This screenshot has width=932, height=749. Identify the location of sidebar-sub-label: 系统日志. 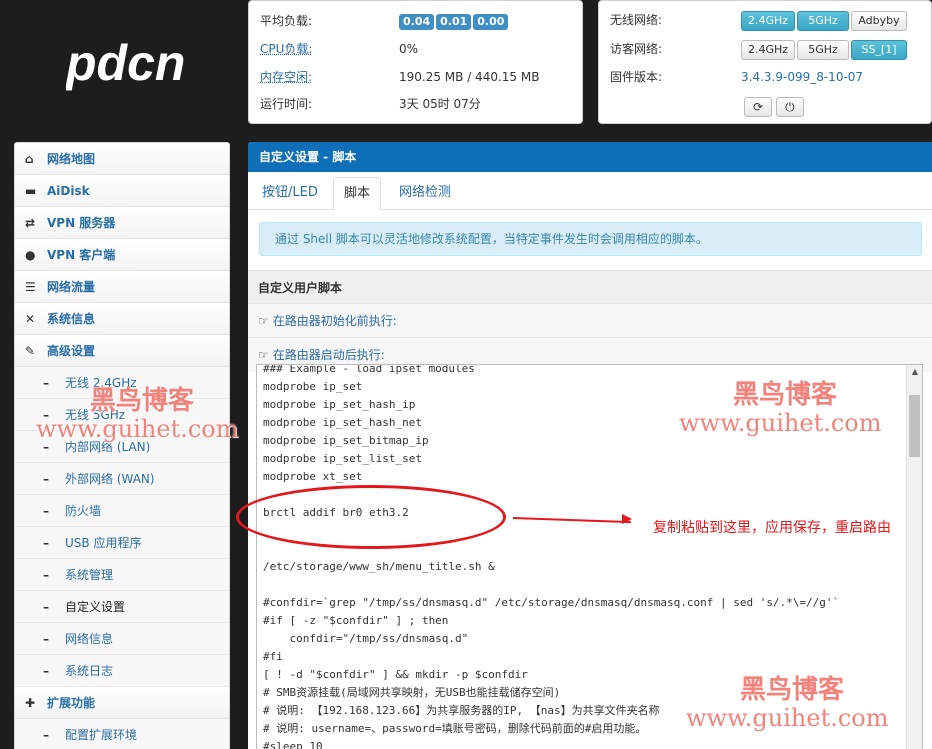
(89, 671).